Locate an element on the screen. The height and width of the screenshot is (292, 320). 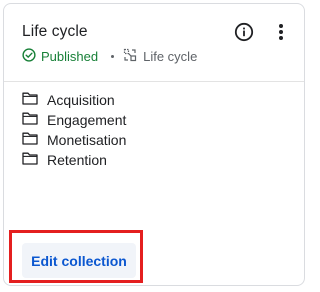
list-item: Monetisation is located at coordinates (74, 140).